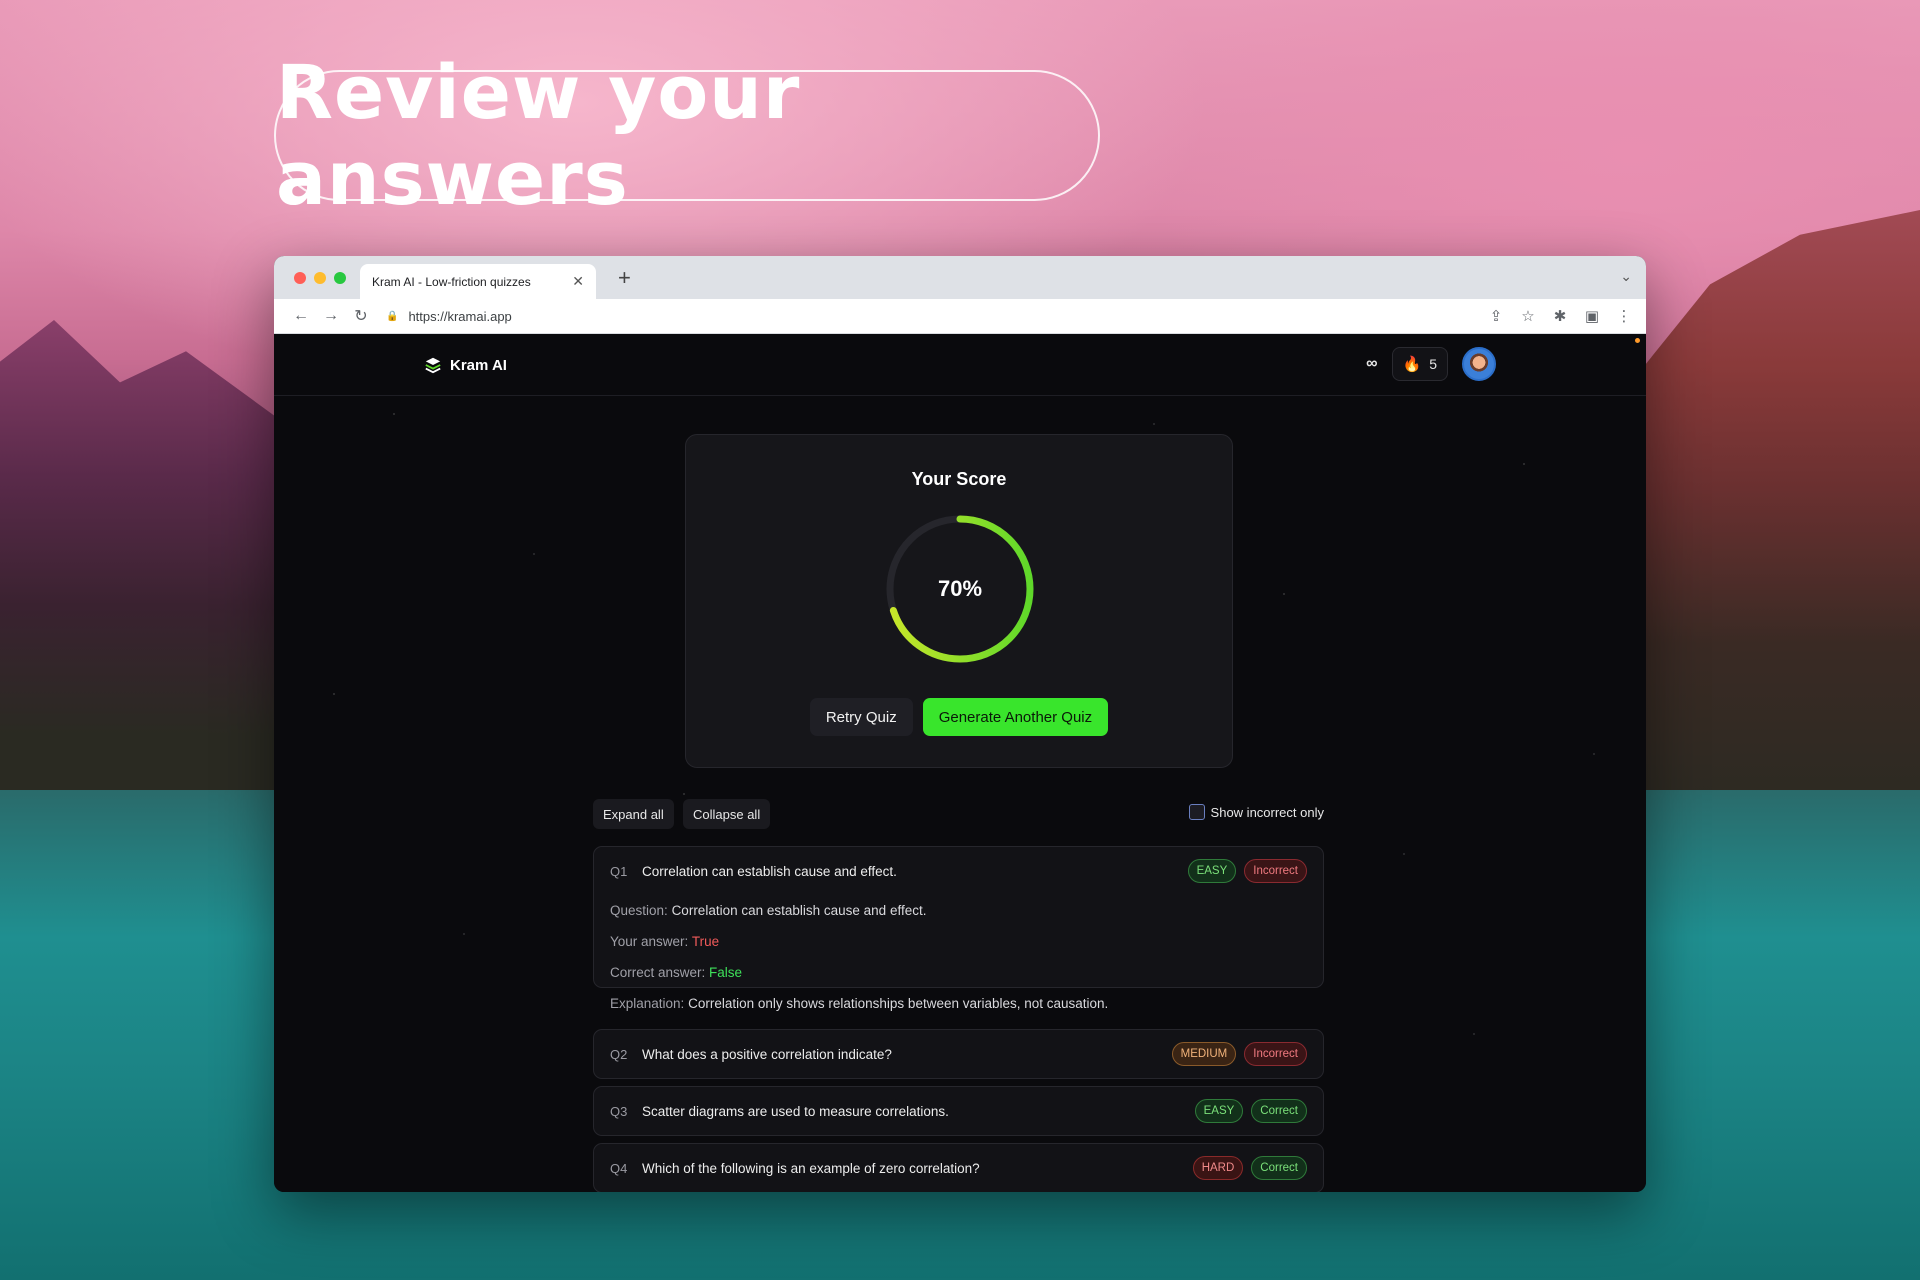  What do you see at coordinates (1479, 364) in the screenshot?
I see `user-avatar` at bounding box center [1479, 364].